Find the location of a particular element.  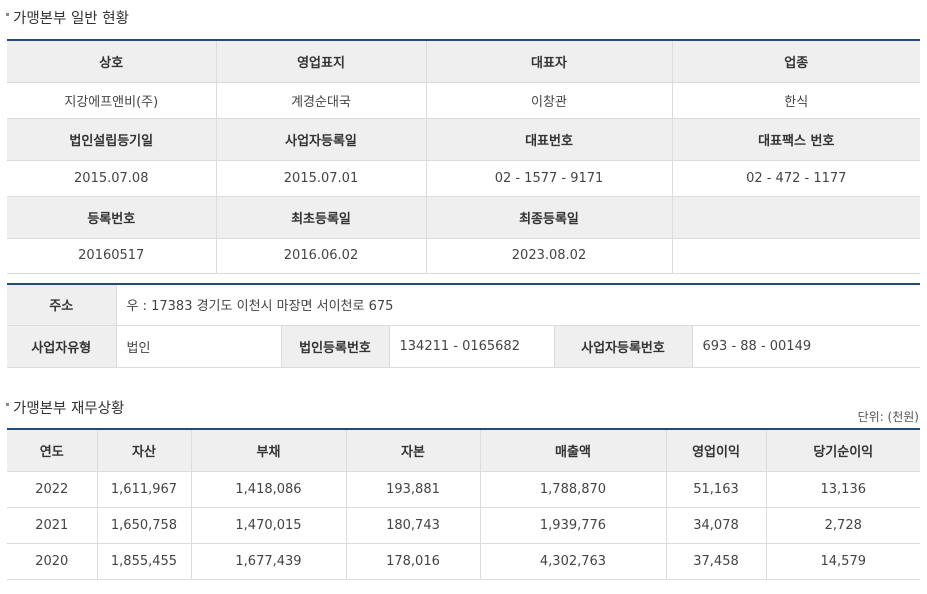

cell-assets: 1,650,758 is located at coordinates (143, 525).